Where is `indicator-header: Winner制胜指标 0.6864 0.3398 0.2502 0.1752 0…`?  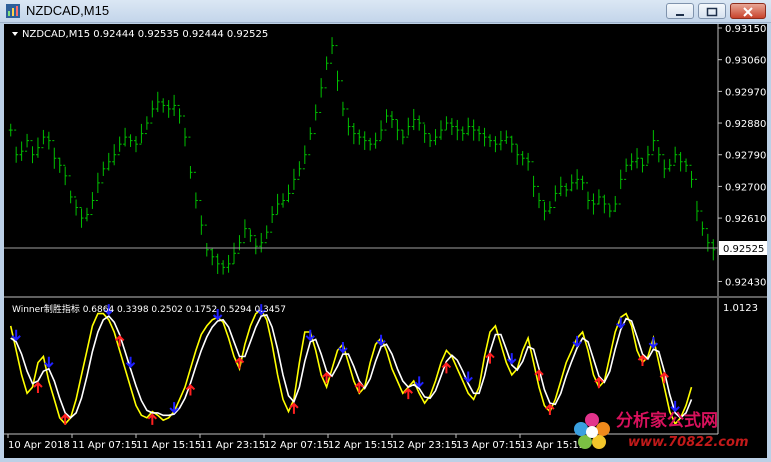
indicator-header: Winner制胜指标 0.6864 0.3398 0.2502 0.1752 0… is located at coordinates (149, 309).